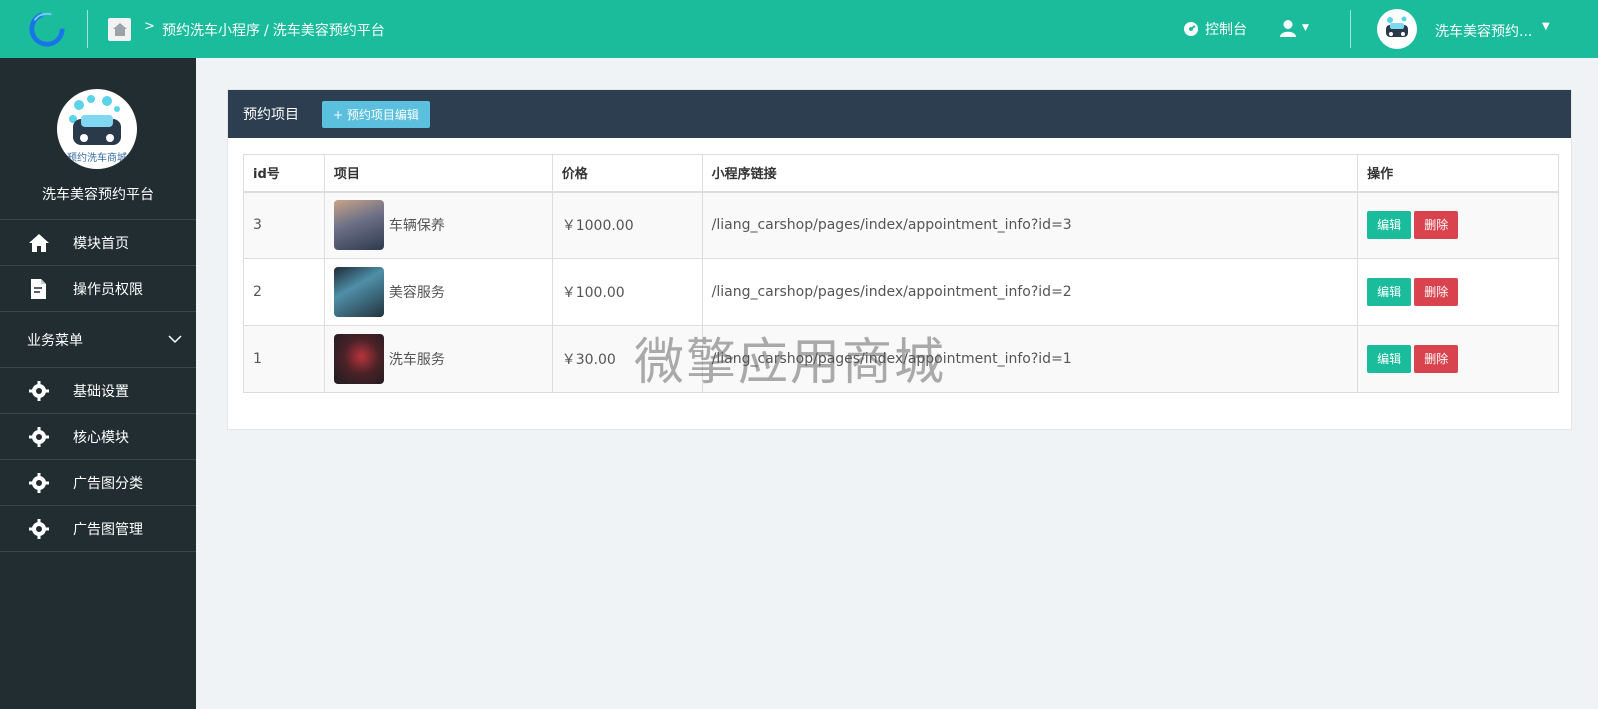  What do you see at coordinates (39, 289) in the screenshot?
I see `document-edit-icon` at bounding box center [39, 289].